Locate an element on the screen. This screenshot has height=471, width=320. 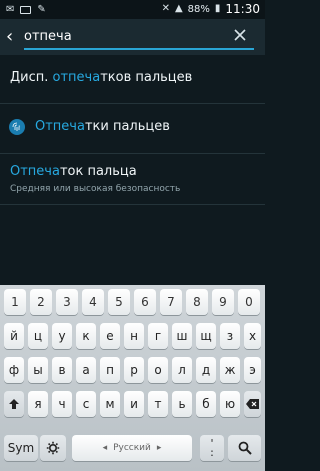
key-и: и is located at coordinates (134, 404).